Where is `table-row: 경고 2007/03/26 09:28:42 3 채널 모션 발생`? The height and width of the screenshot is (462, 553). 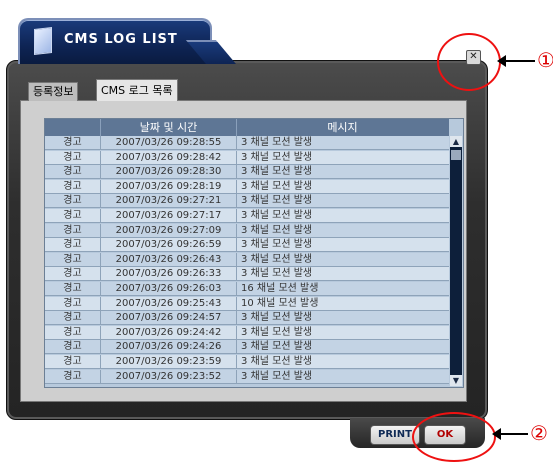
table-row: 경고 2007/03/26 09:28:42 3 채널 모션 발생 is located at coordinates (247, 157).